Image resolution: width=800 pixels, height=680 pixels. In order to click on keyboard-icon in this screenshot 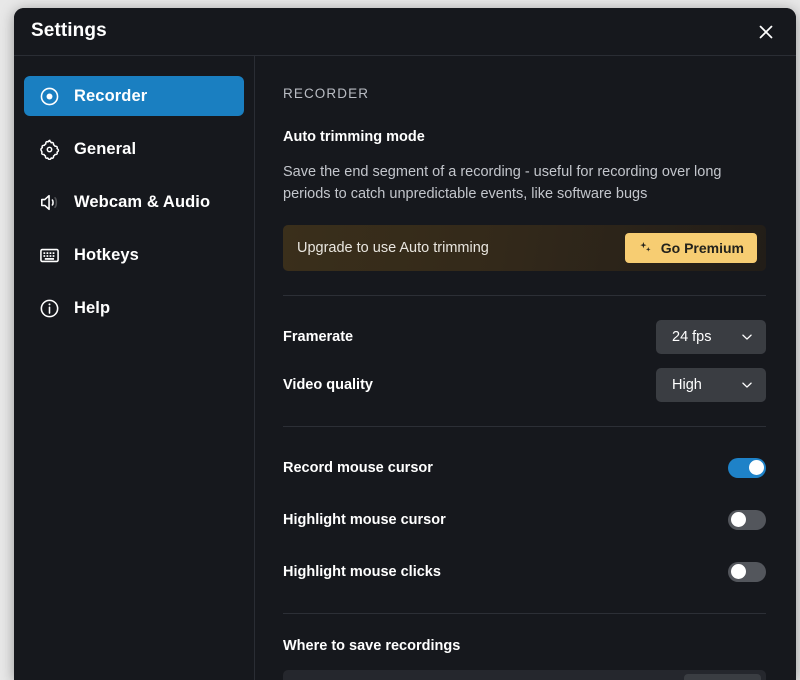, I will do `click(49, 255)`.